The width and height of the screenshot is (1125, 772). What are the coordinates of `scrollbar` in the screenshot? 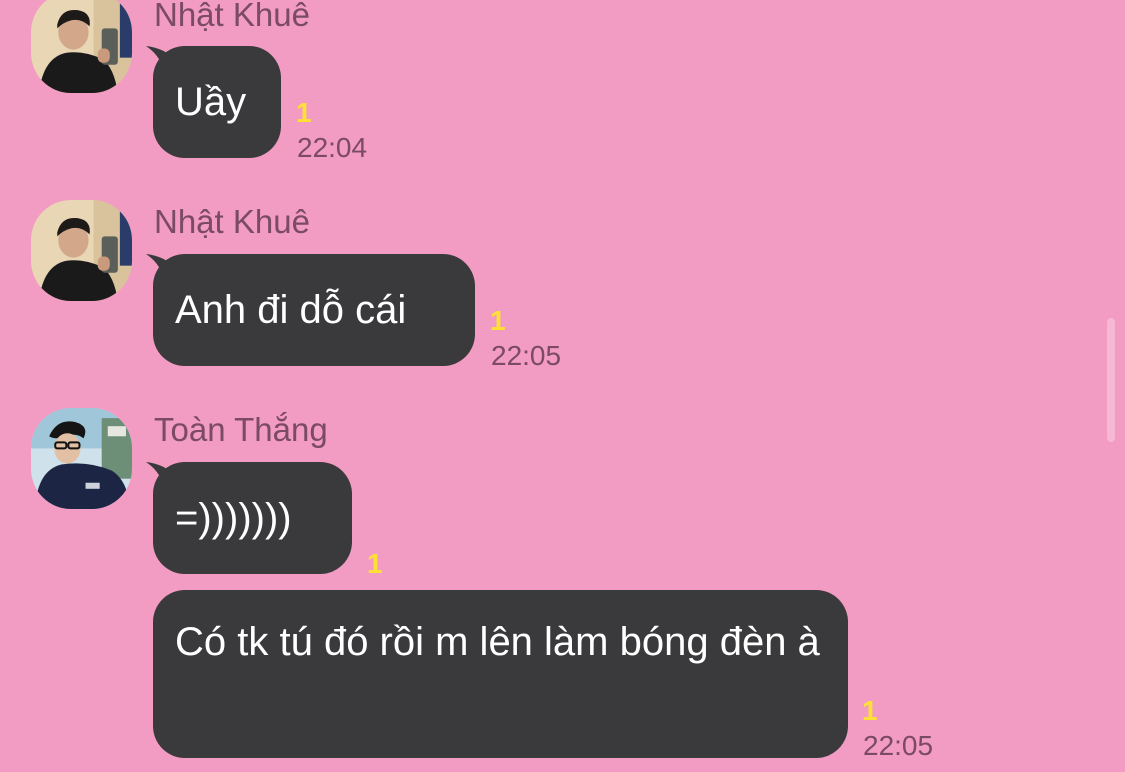 It's located at (1111, 380).